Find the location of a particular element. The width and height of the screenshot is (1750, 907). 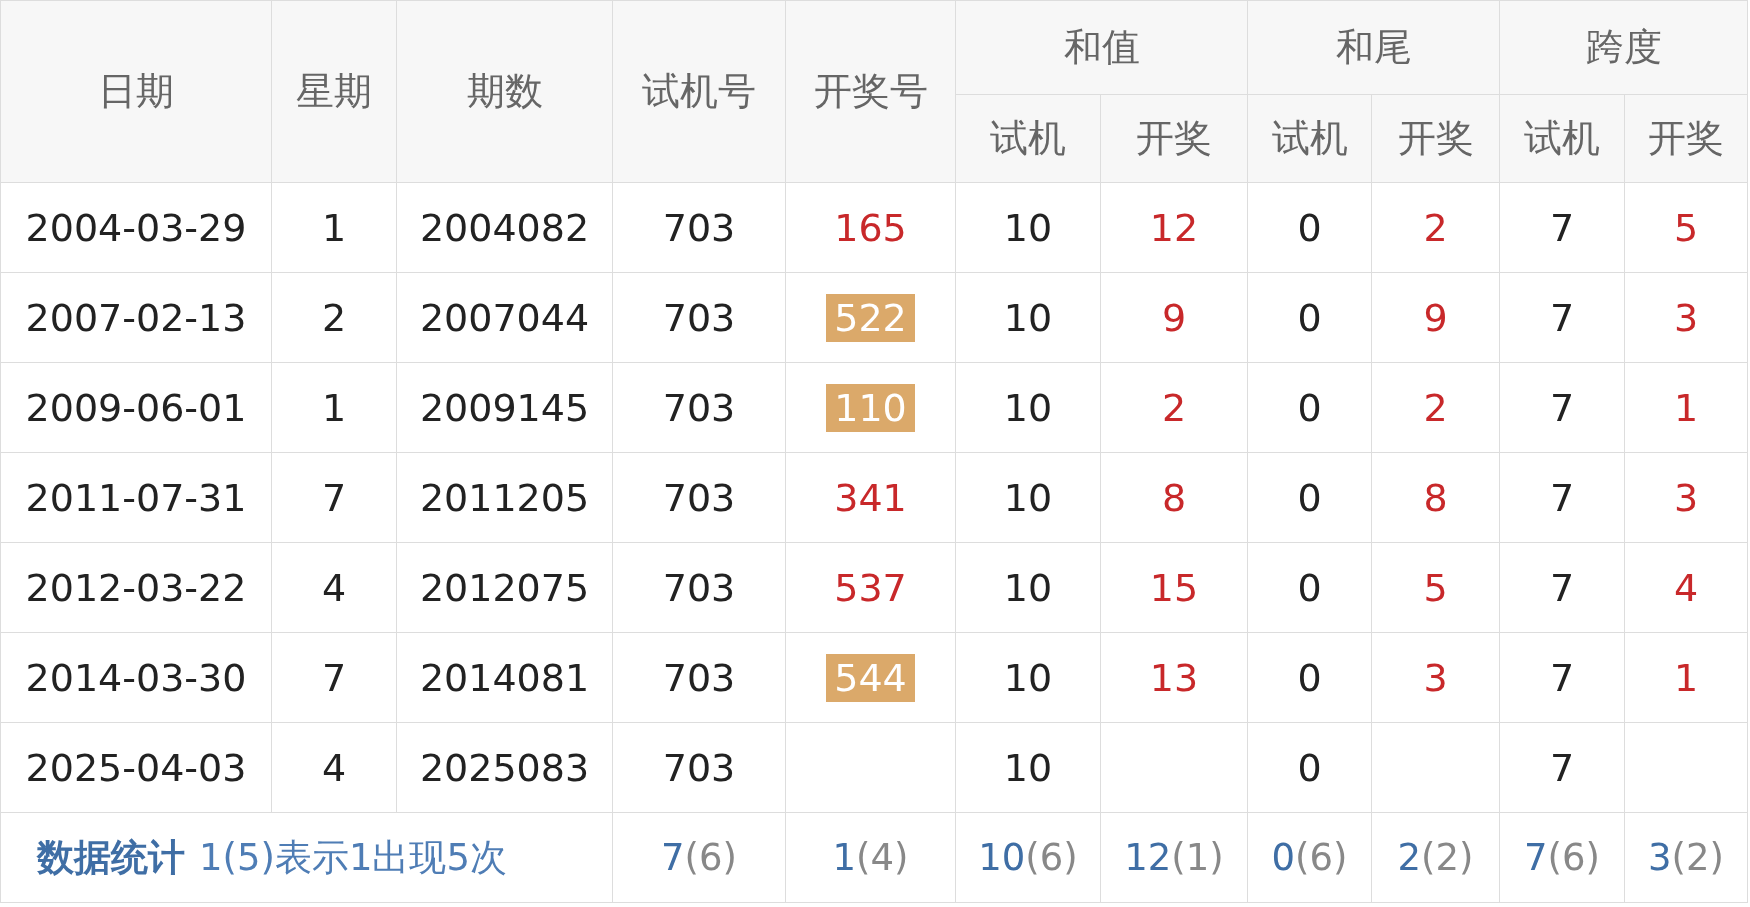

column-header: 星期 is located at coordinates (334, 91).